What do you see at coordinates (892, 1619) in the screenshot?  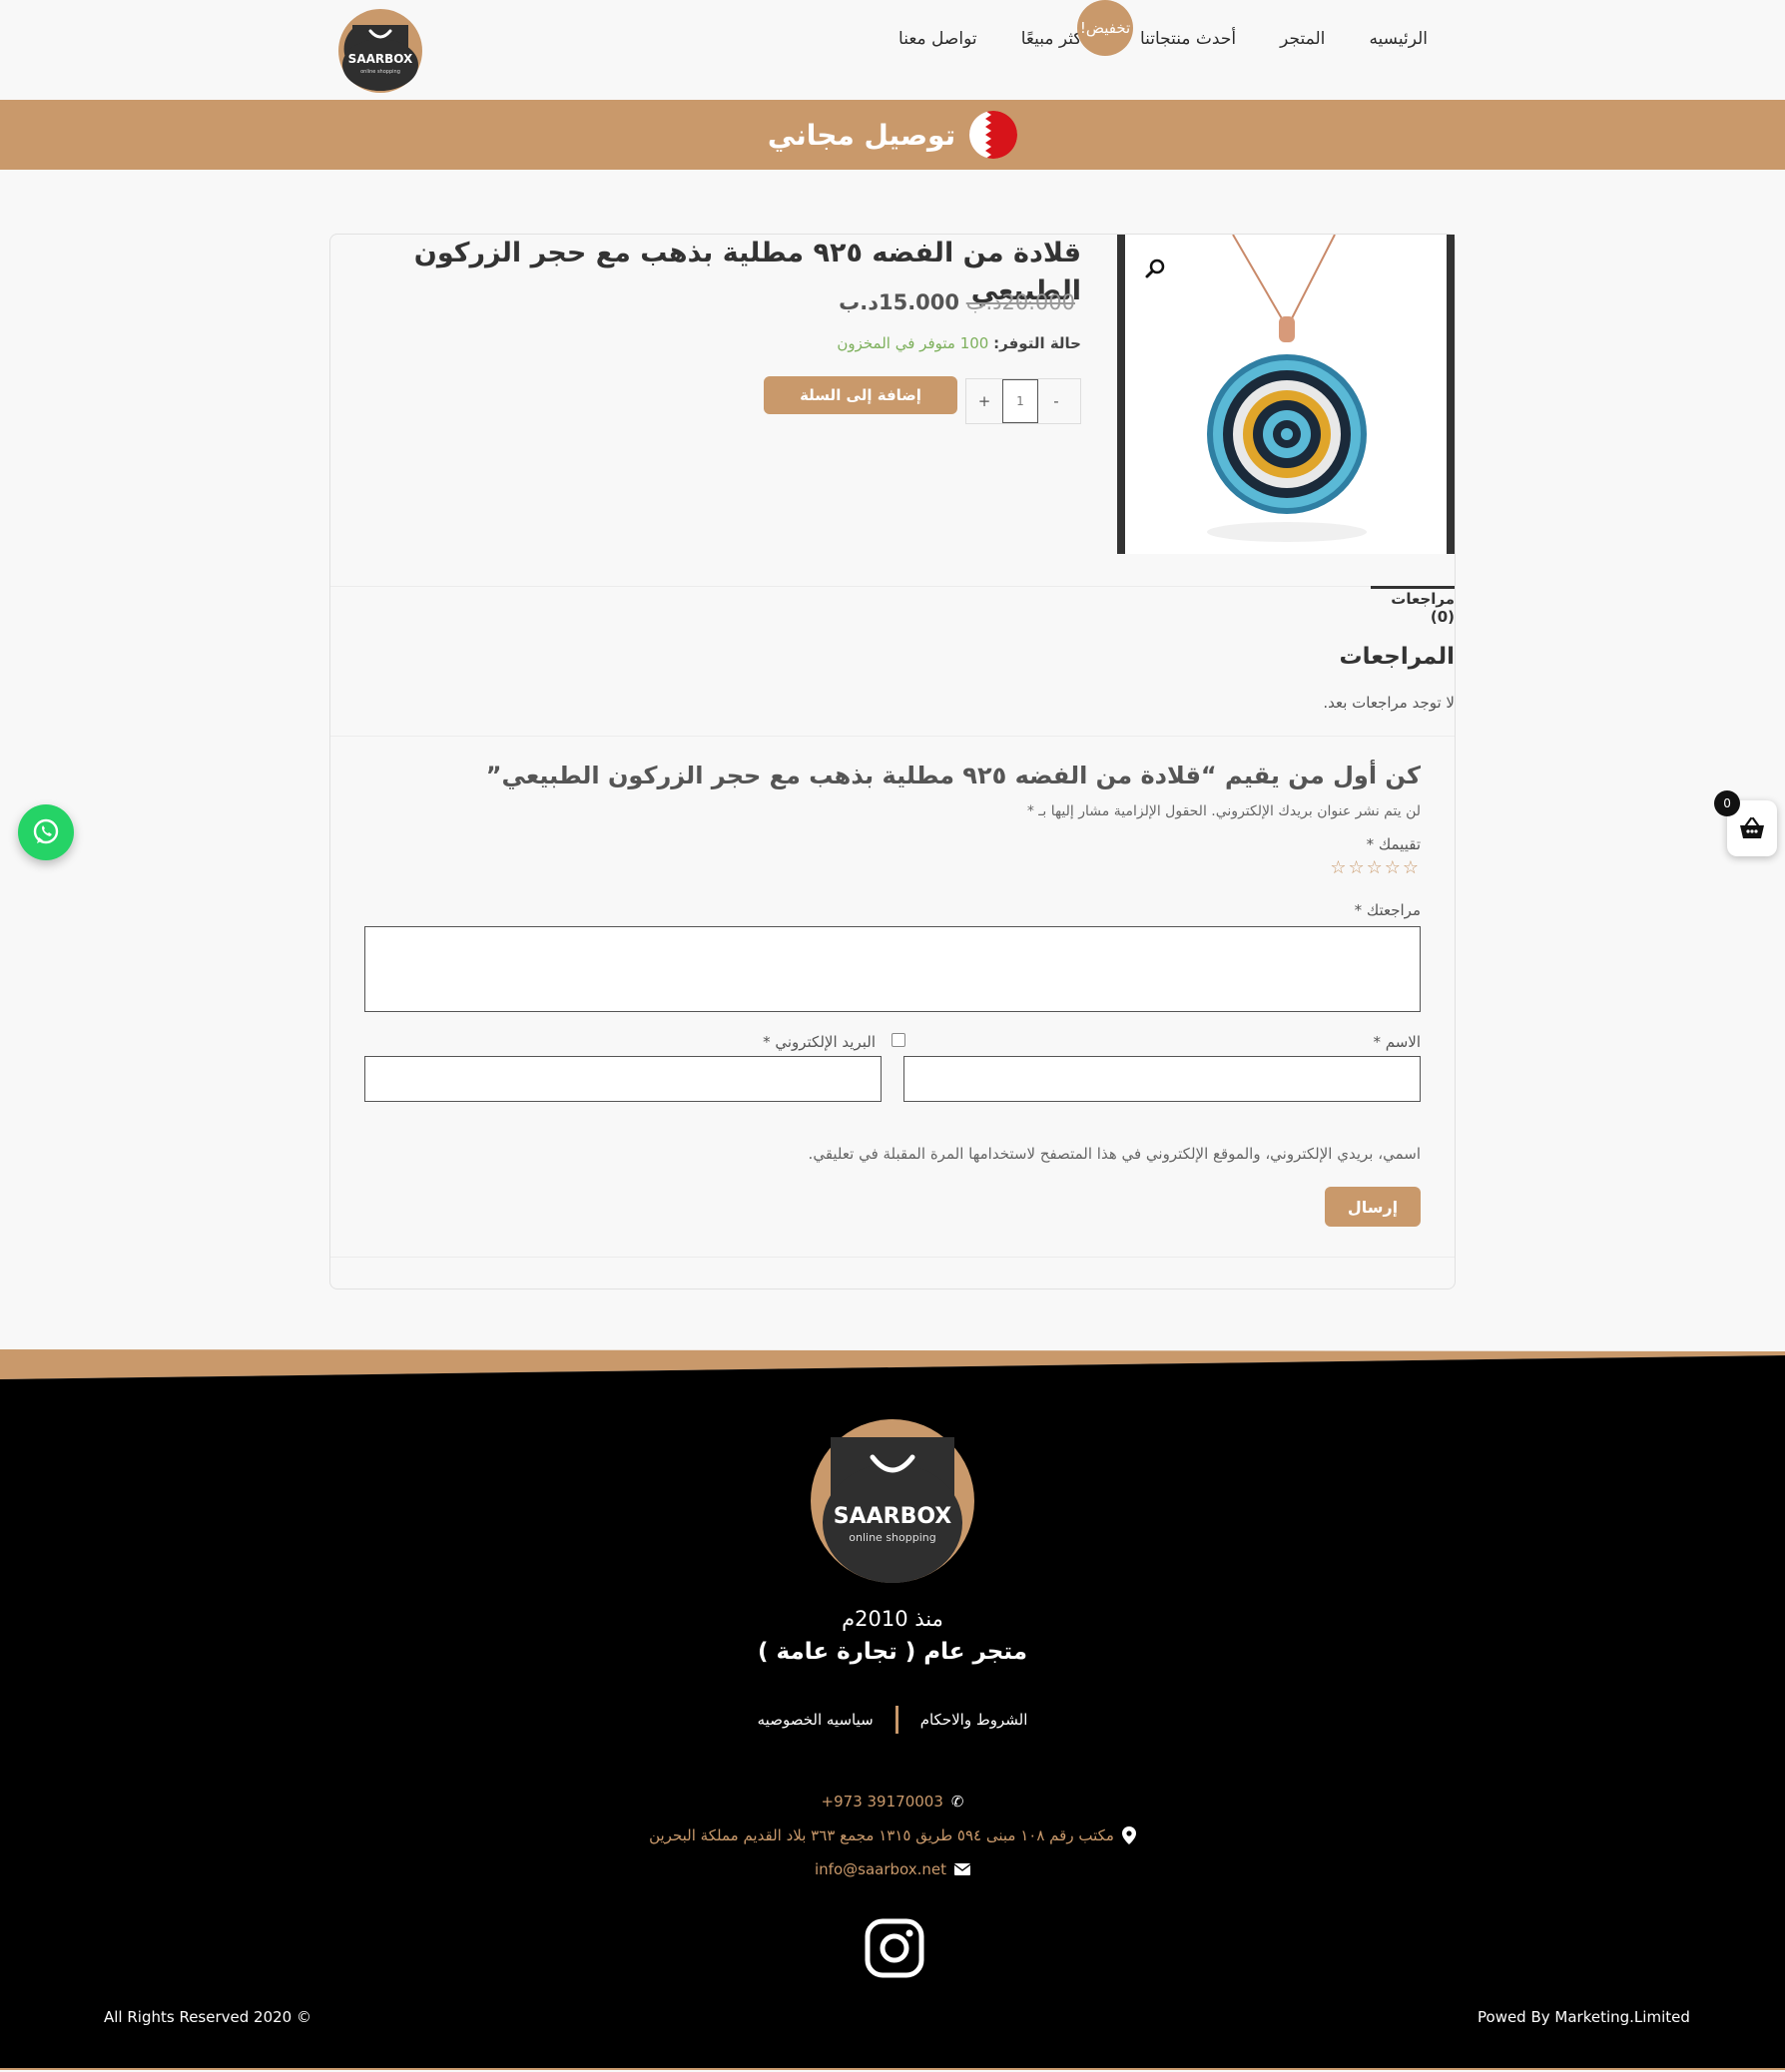 I see `since-year: منذ 2010م` at bounding box center [892, 1619].